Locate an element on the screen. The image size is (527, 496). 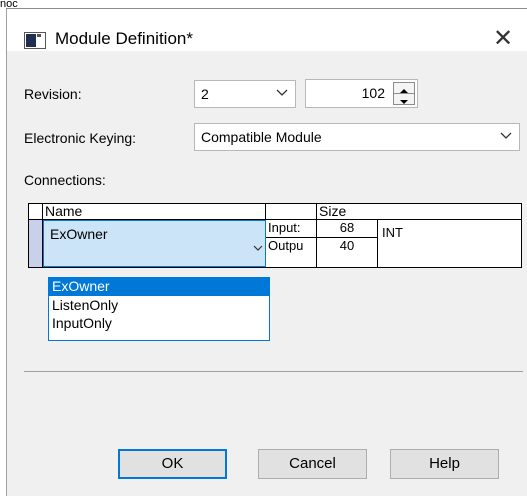
type-column-header is located at coordinates (291, 212).